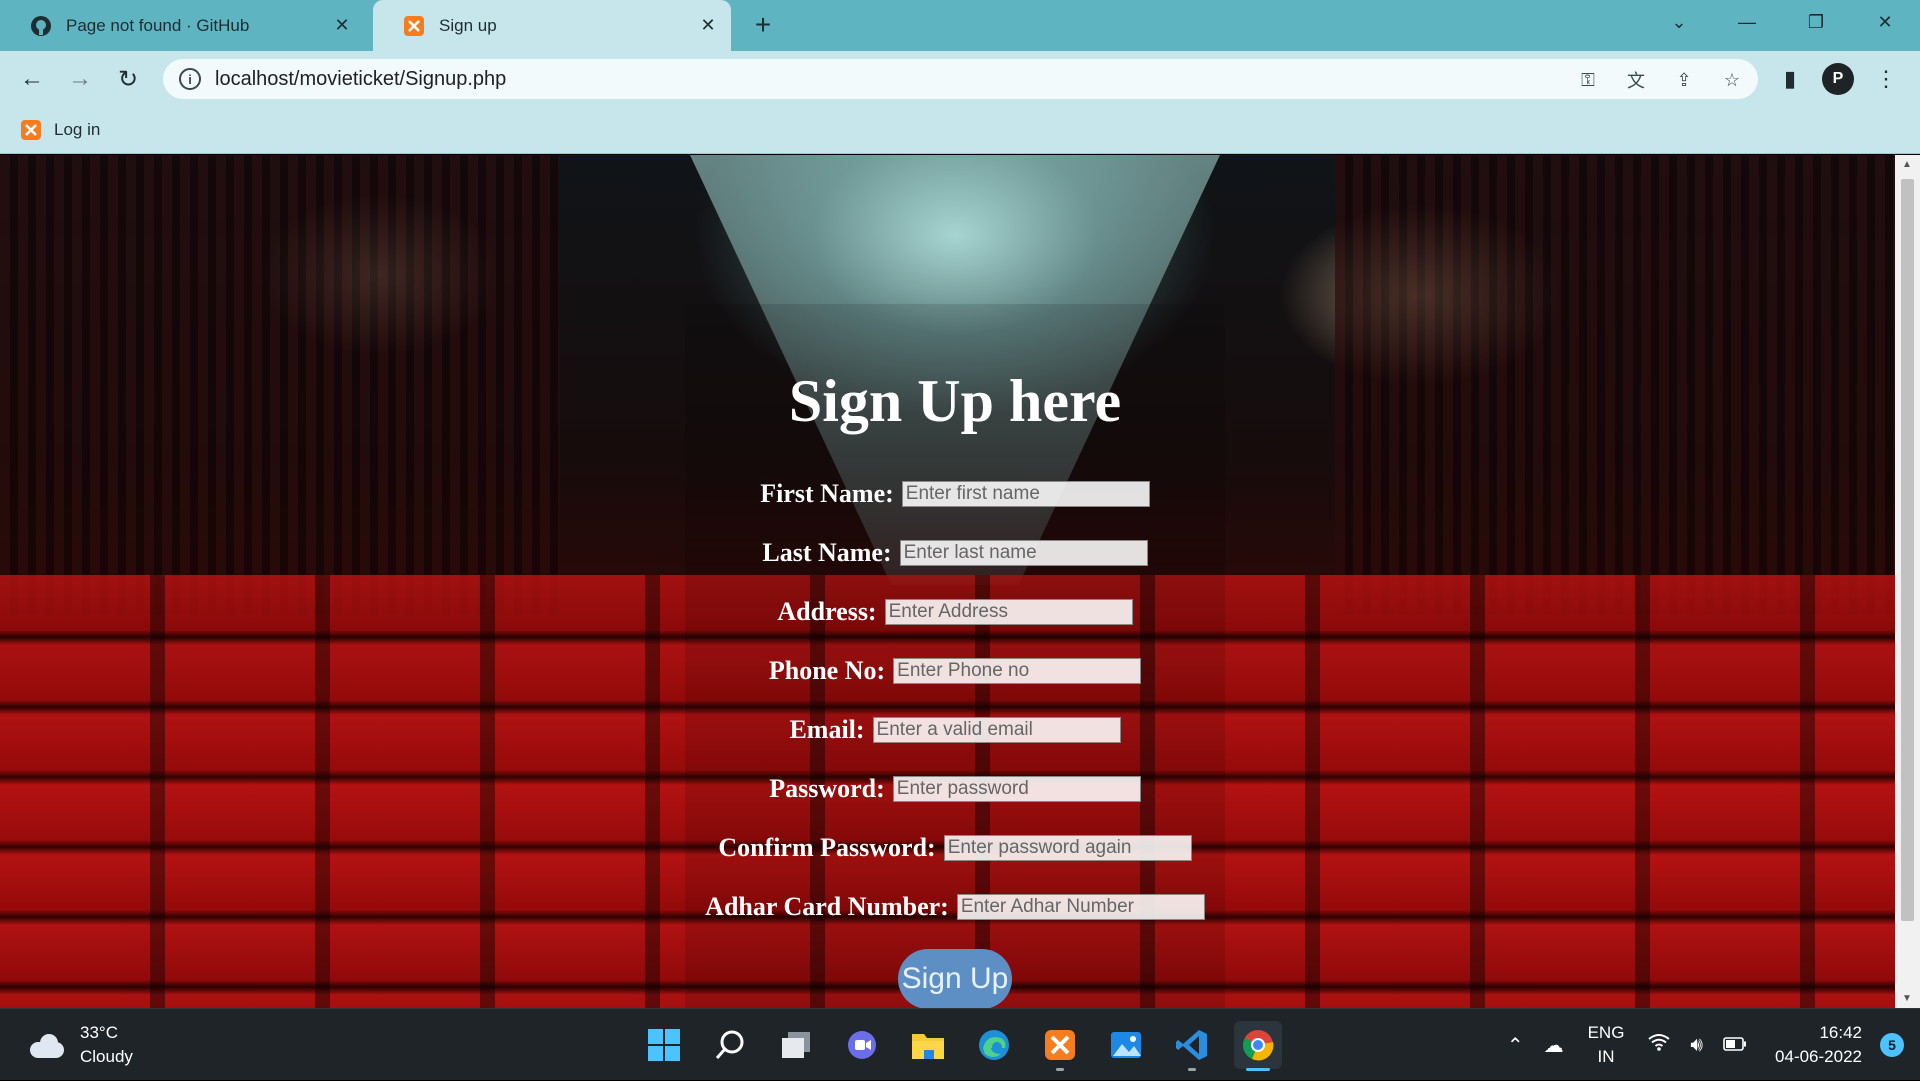 This screenshot has width=1920, height=1081. I want to click on clock-date: 04-06-2022, so click(1818, 1056).